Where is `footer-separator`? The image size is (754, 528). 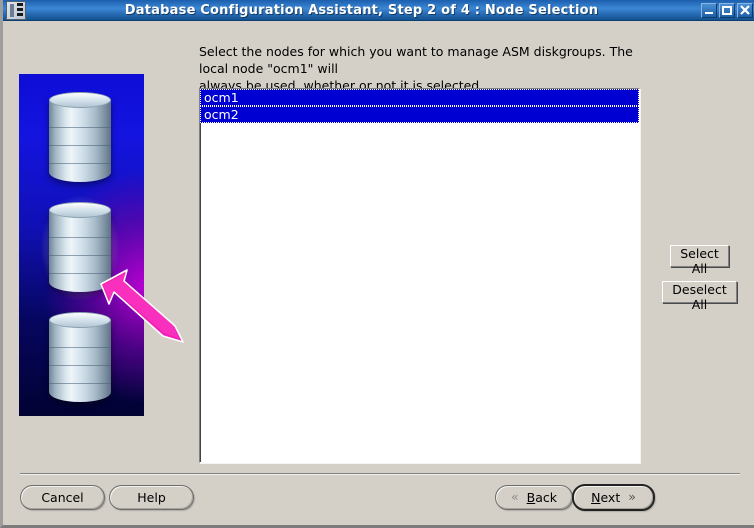
footer-separator is located at coordinates (380, 474).